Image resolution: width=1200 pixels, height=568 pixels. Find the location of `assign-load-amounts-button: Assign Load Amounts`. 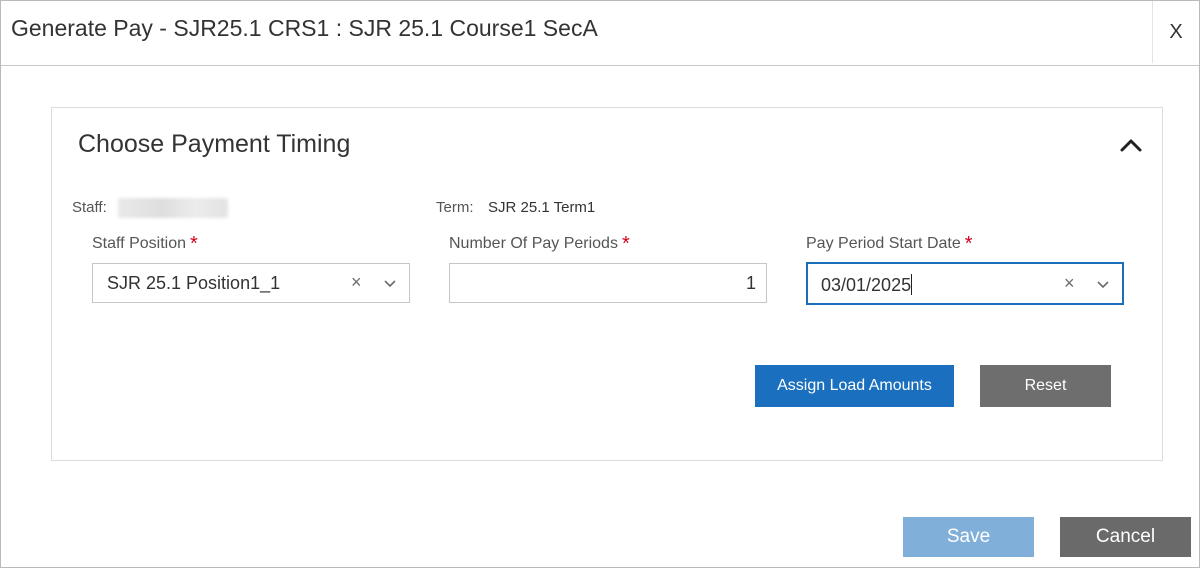

assign-load-amounts-button: Assign Load Amounts is located at coordinates (854, 386).